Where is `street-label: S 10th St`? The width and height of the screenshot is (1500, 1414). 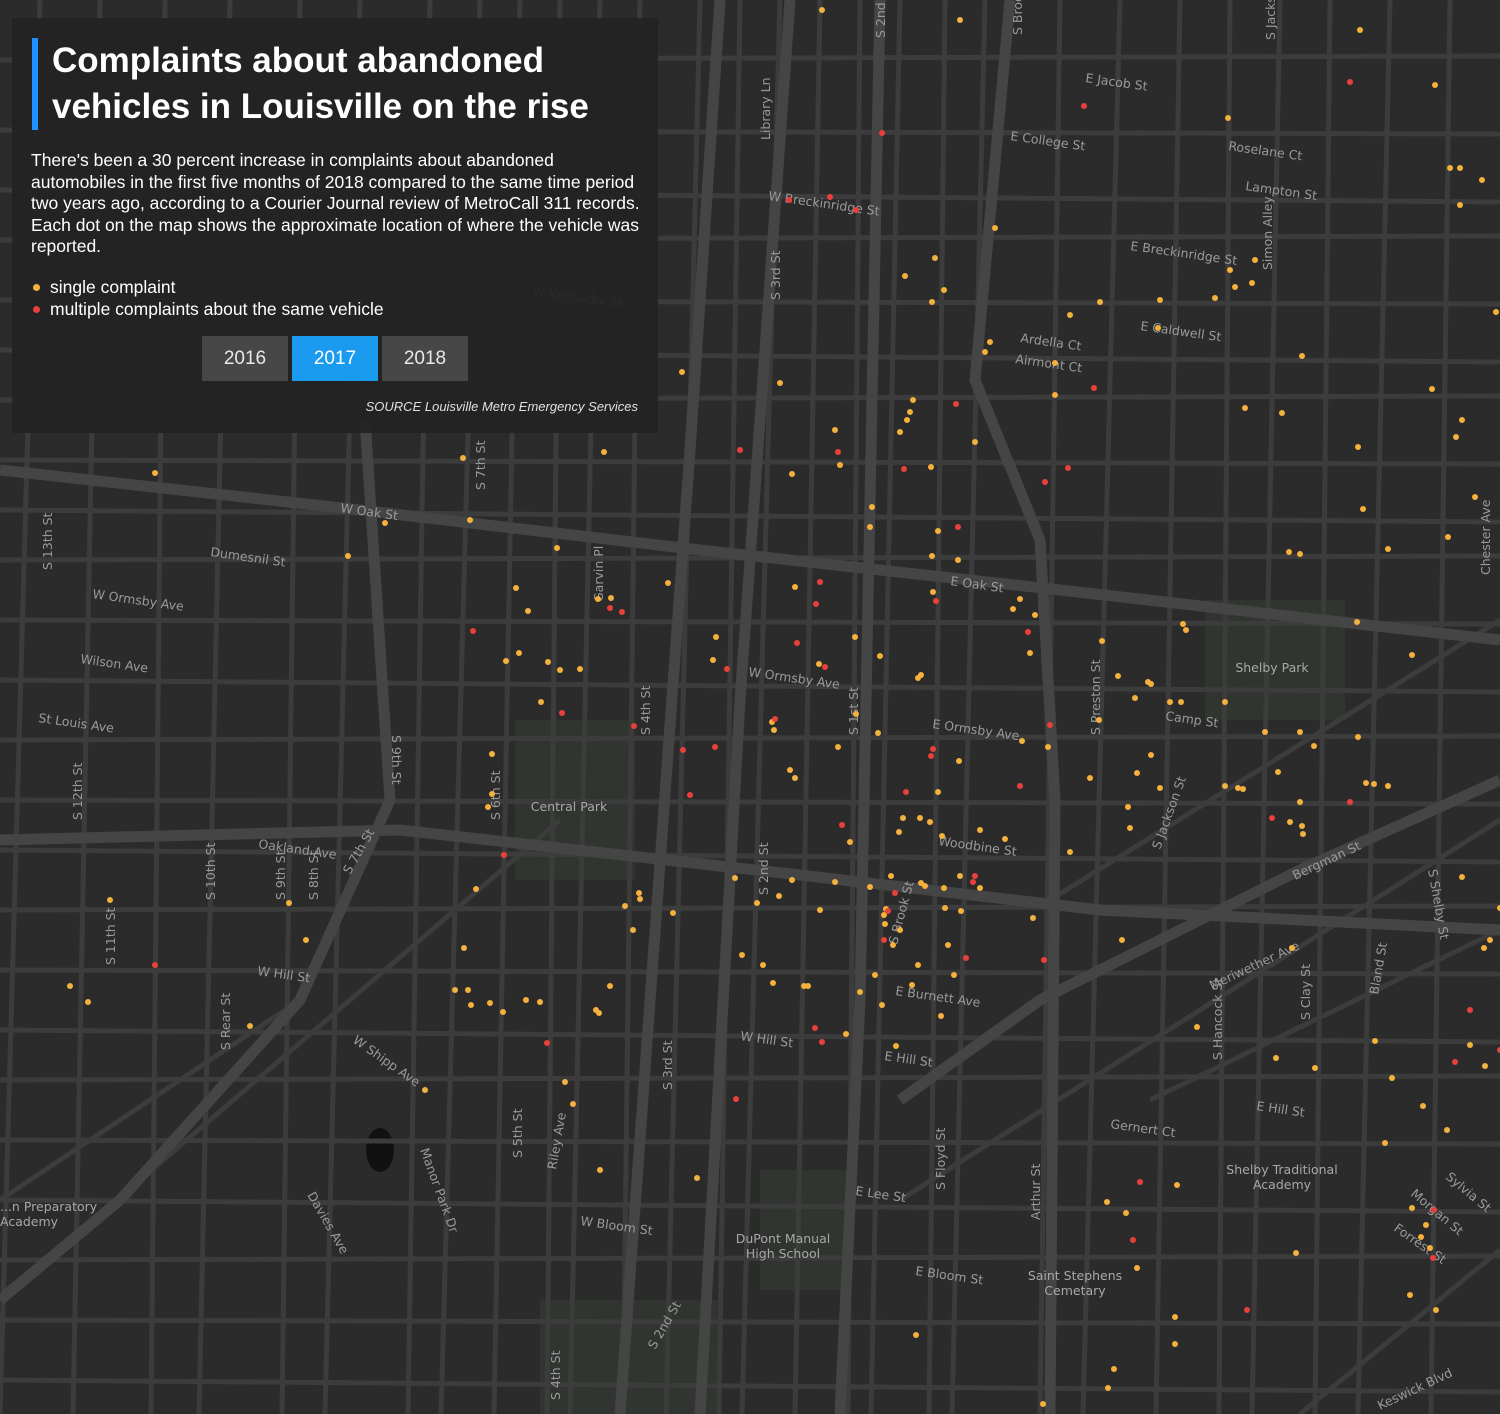 street-label: S 10th St is located at coordinates (210, 871).